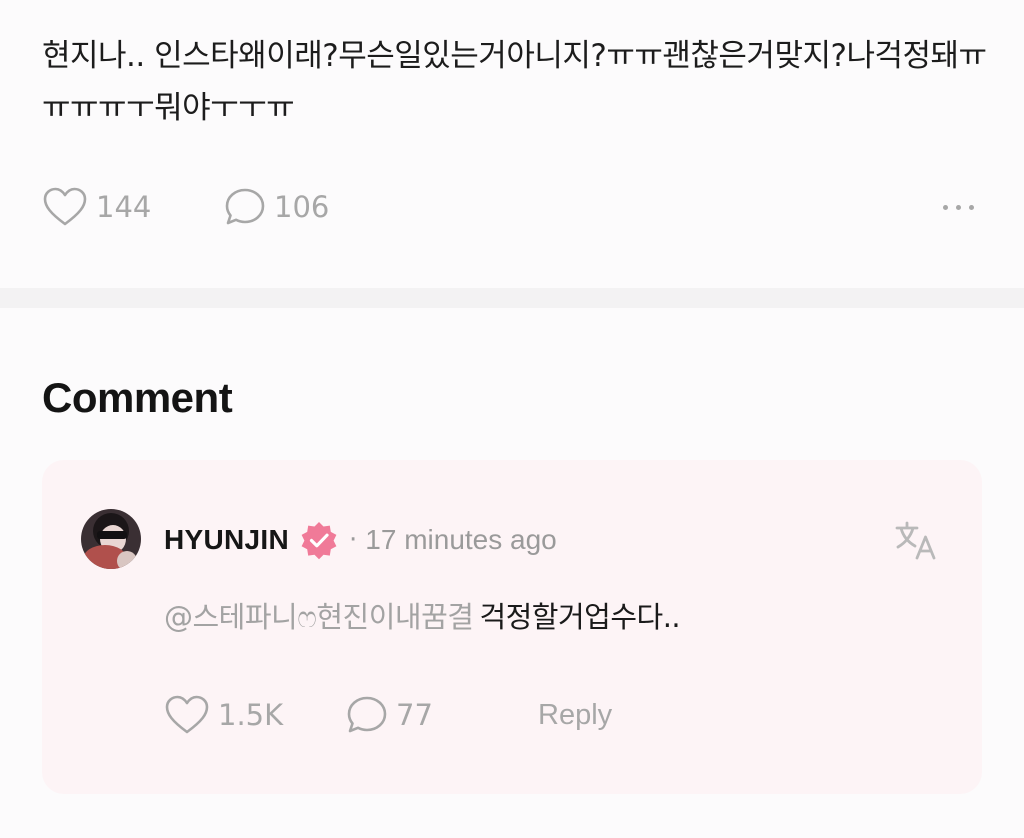 This screenshot has width=1024, height=838. I want to click on translate-icon, so click(915, 540).